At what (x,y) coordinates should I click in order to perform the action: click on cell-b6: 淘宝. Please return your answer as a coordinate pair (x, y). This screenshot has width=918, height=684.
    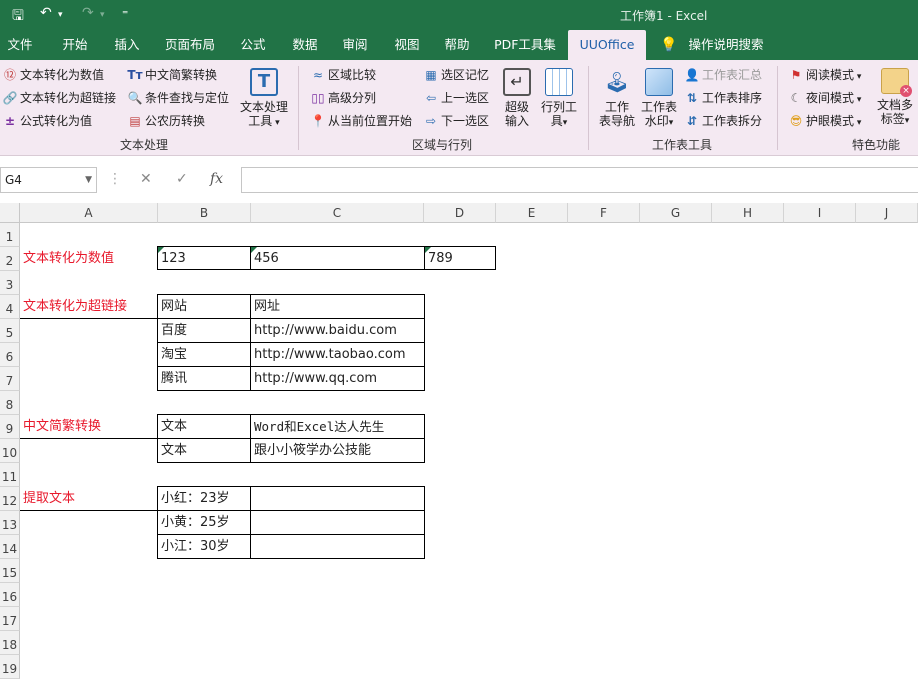
    Looking at the image, I should click on (204, 354).